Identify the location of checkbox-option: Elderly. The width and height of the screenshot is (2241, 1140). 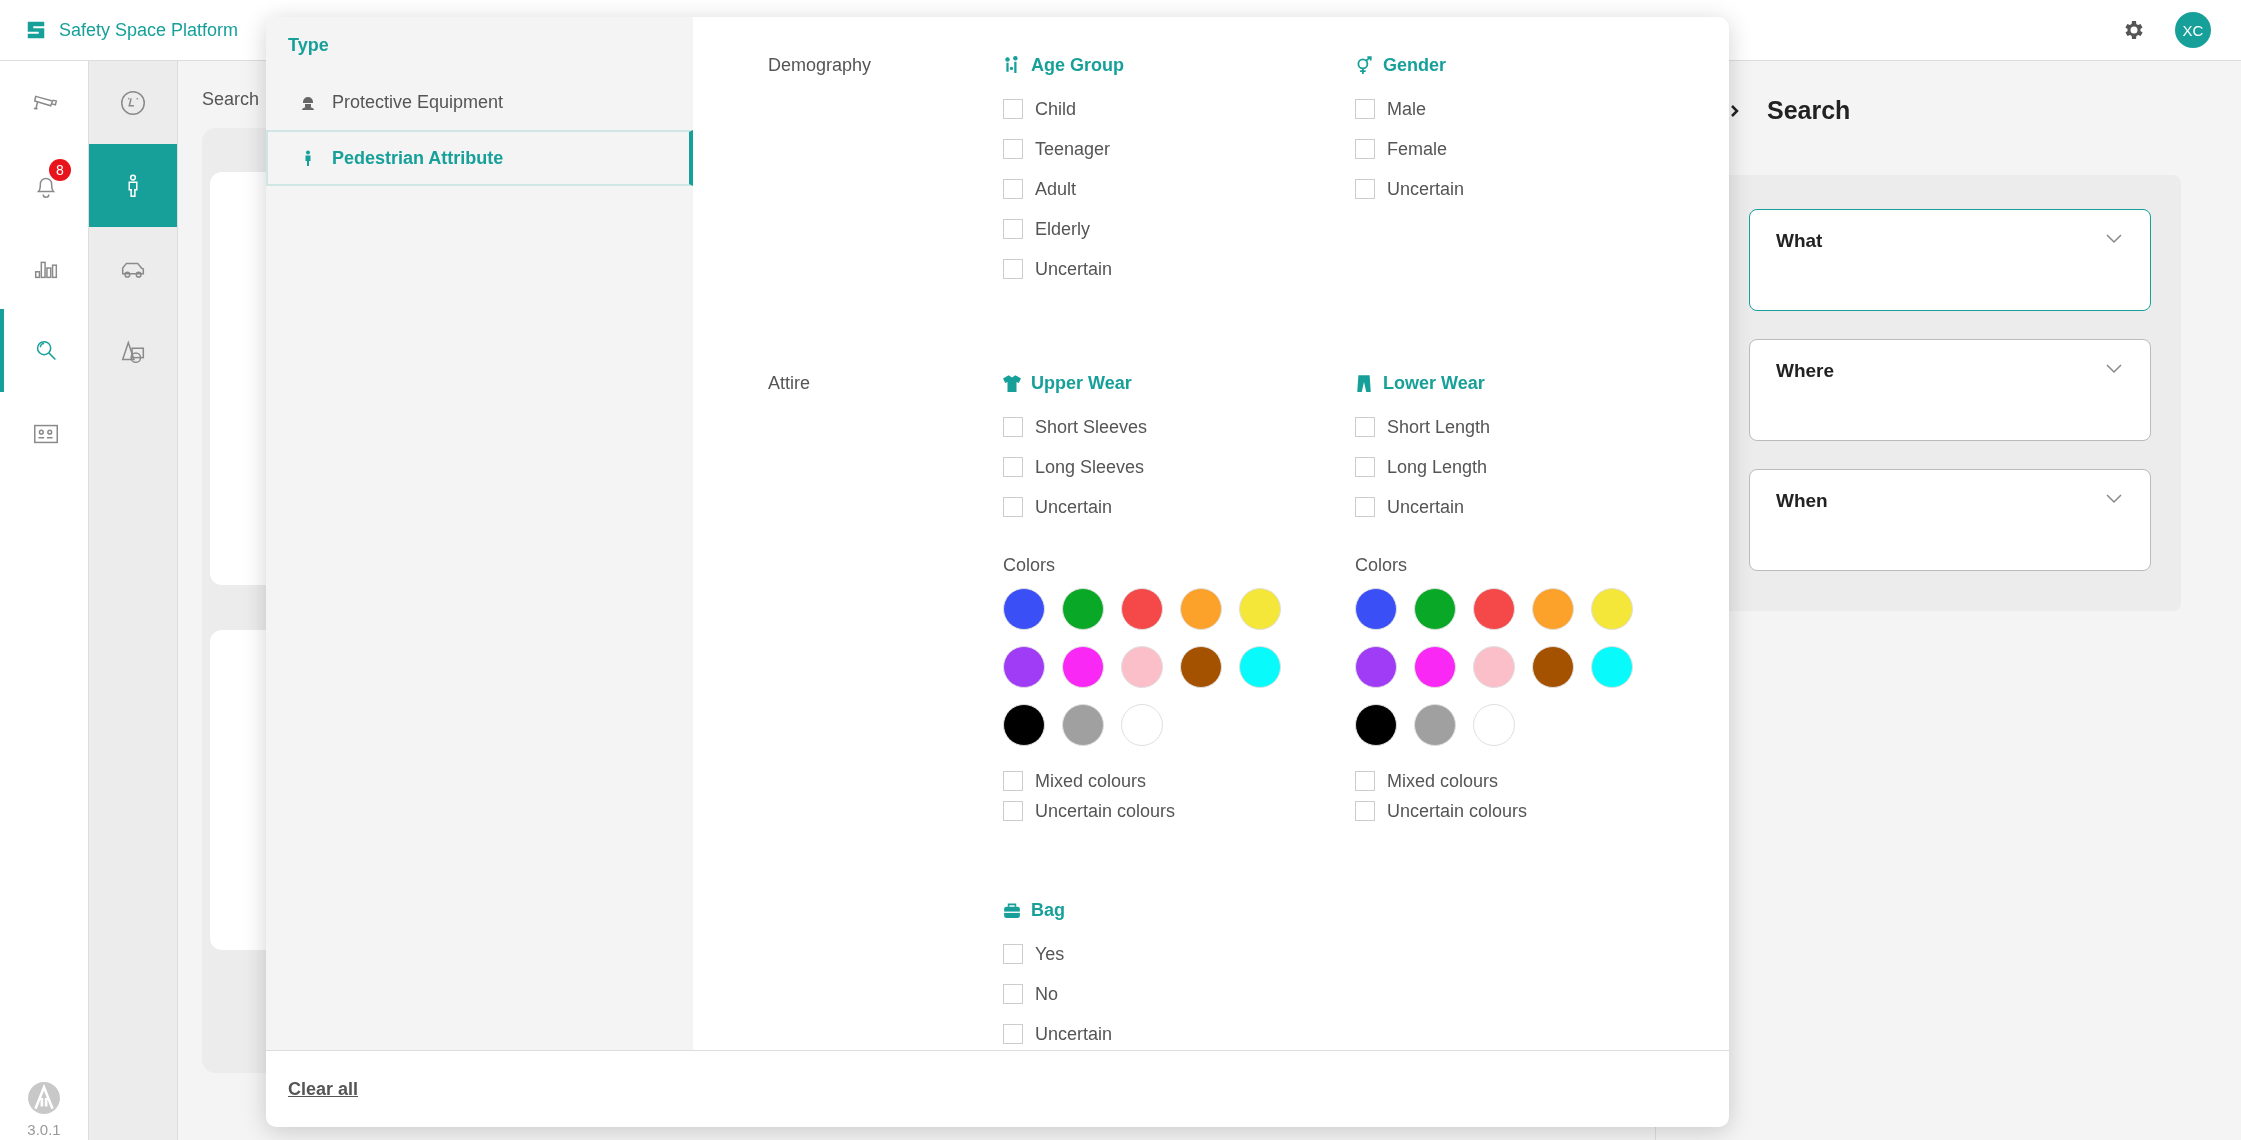
(1047, 229).